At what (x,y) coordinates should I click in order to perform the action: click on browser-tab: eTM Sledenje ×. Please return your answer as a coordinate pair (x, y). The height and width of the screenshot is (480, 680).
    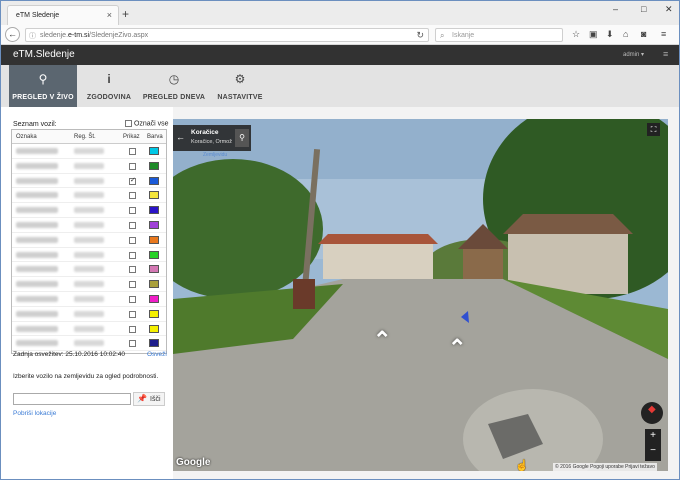
    Looking at the image, I should click on (63, 15).